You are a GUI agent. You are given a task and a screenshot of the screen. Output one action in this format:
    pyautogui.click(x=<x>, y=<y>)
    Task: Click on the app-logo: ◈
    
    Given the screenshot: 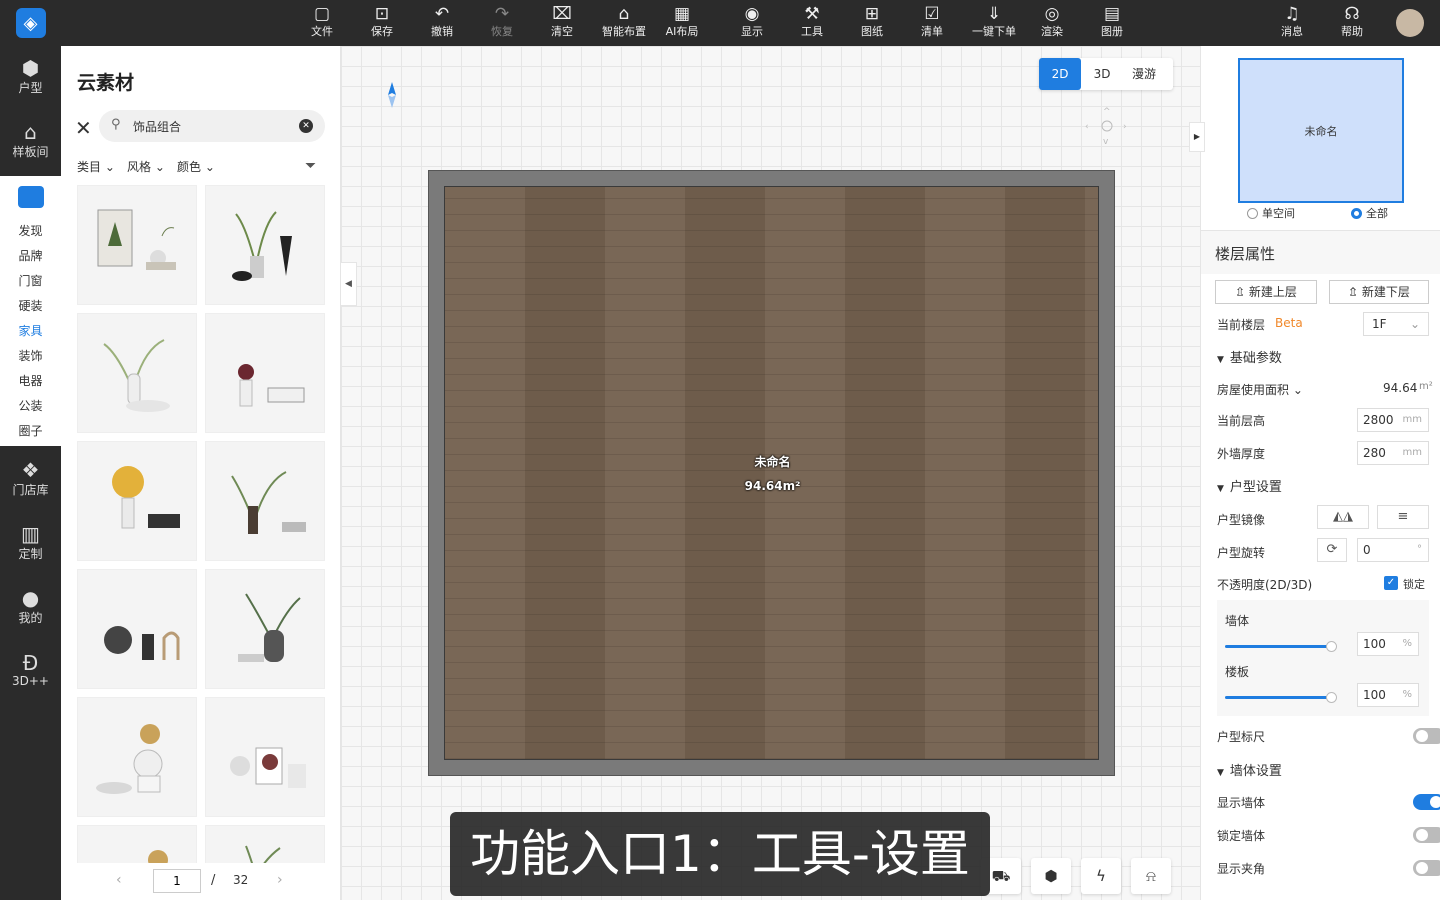 What is the action you would take?
    pyautogui.click(x=30, y=23)
    